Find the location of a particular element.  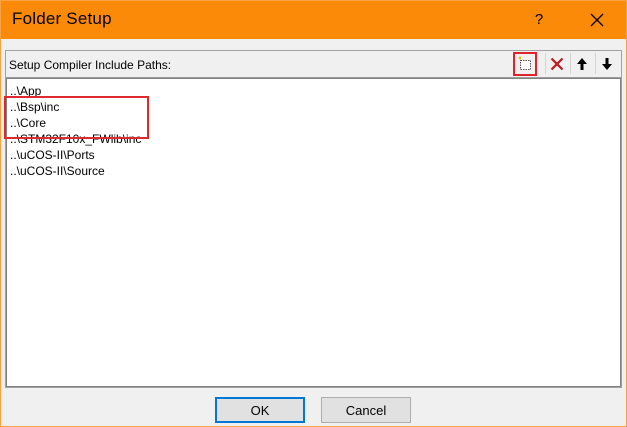

ok-button: OK is located at coordinates (260, 410).